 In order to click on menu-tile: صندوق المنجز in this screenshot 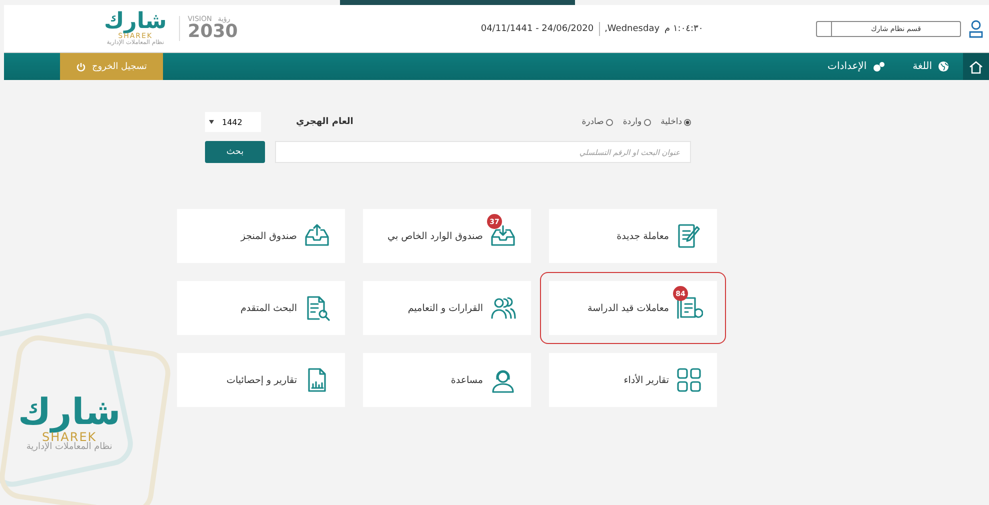, I will do `click(261, 236)`.